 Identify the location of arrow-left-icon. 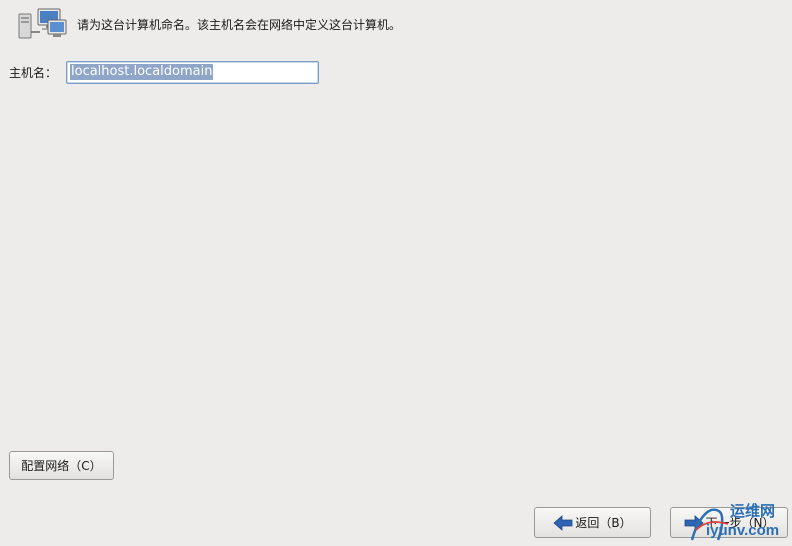
(563, 522).